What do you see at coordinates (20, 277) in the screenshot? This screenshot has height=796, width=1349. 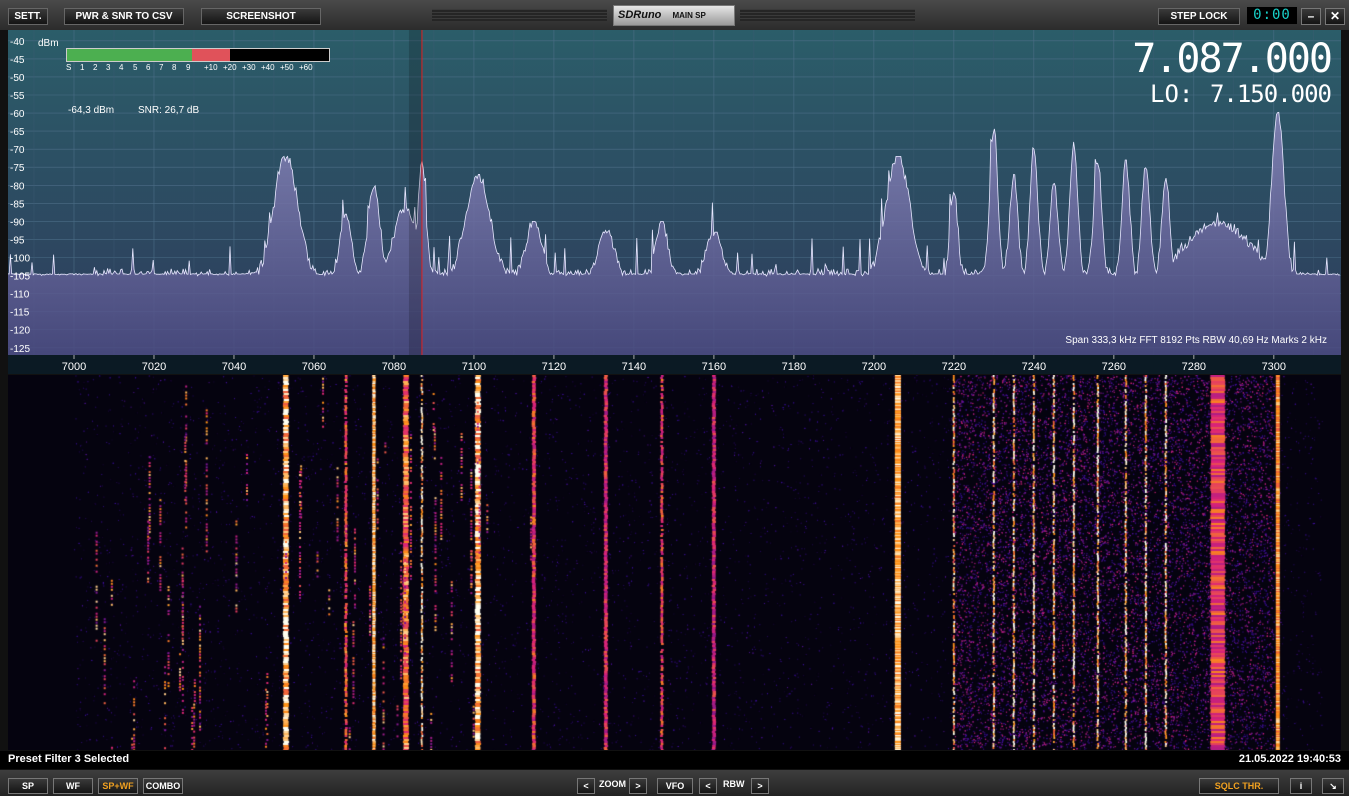 I see `y-tick-label: -105` at bounding box center [20, 277].